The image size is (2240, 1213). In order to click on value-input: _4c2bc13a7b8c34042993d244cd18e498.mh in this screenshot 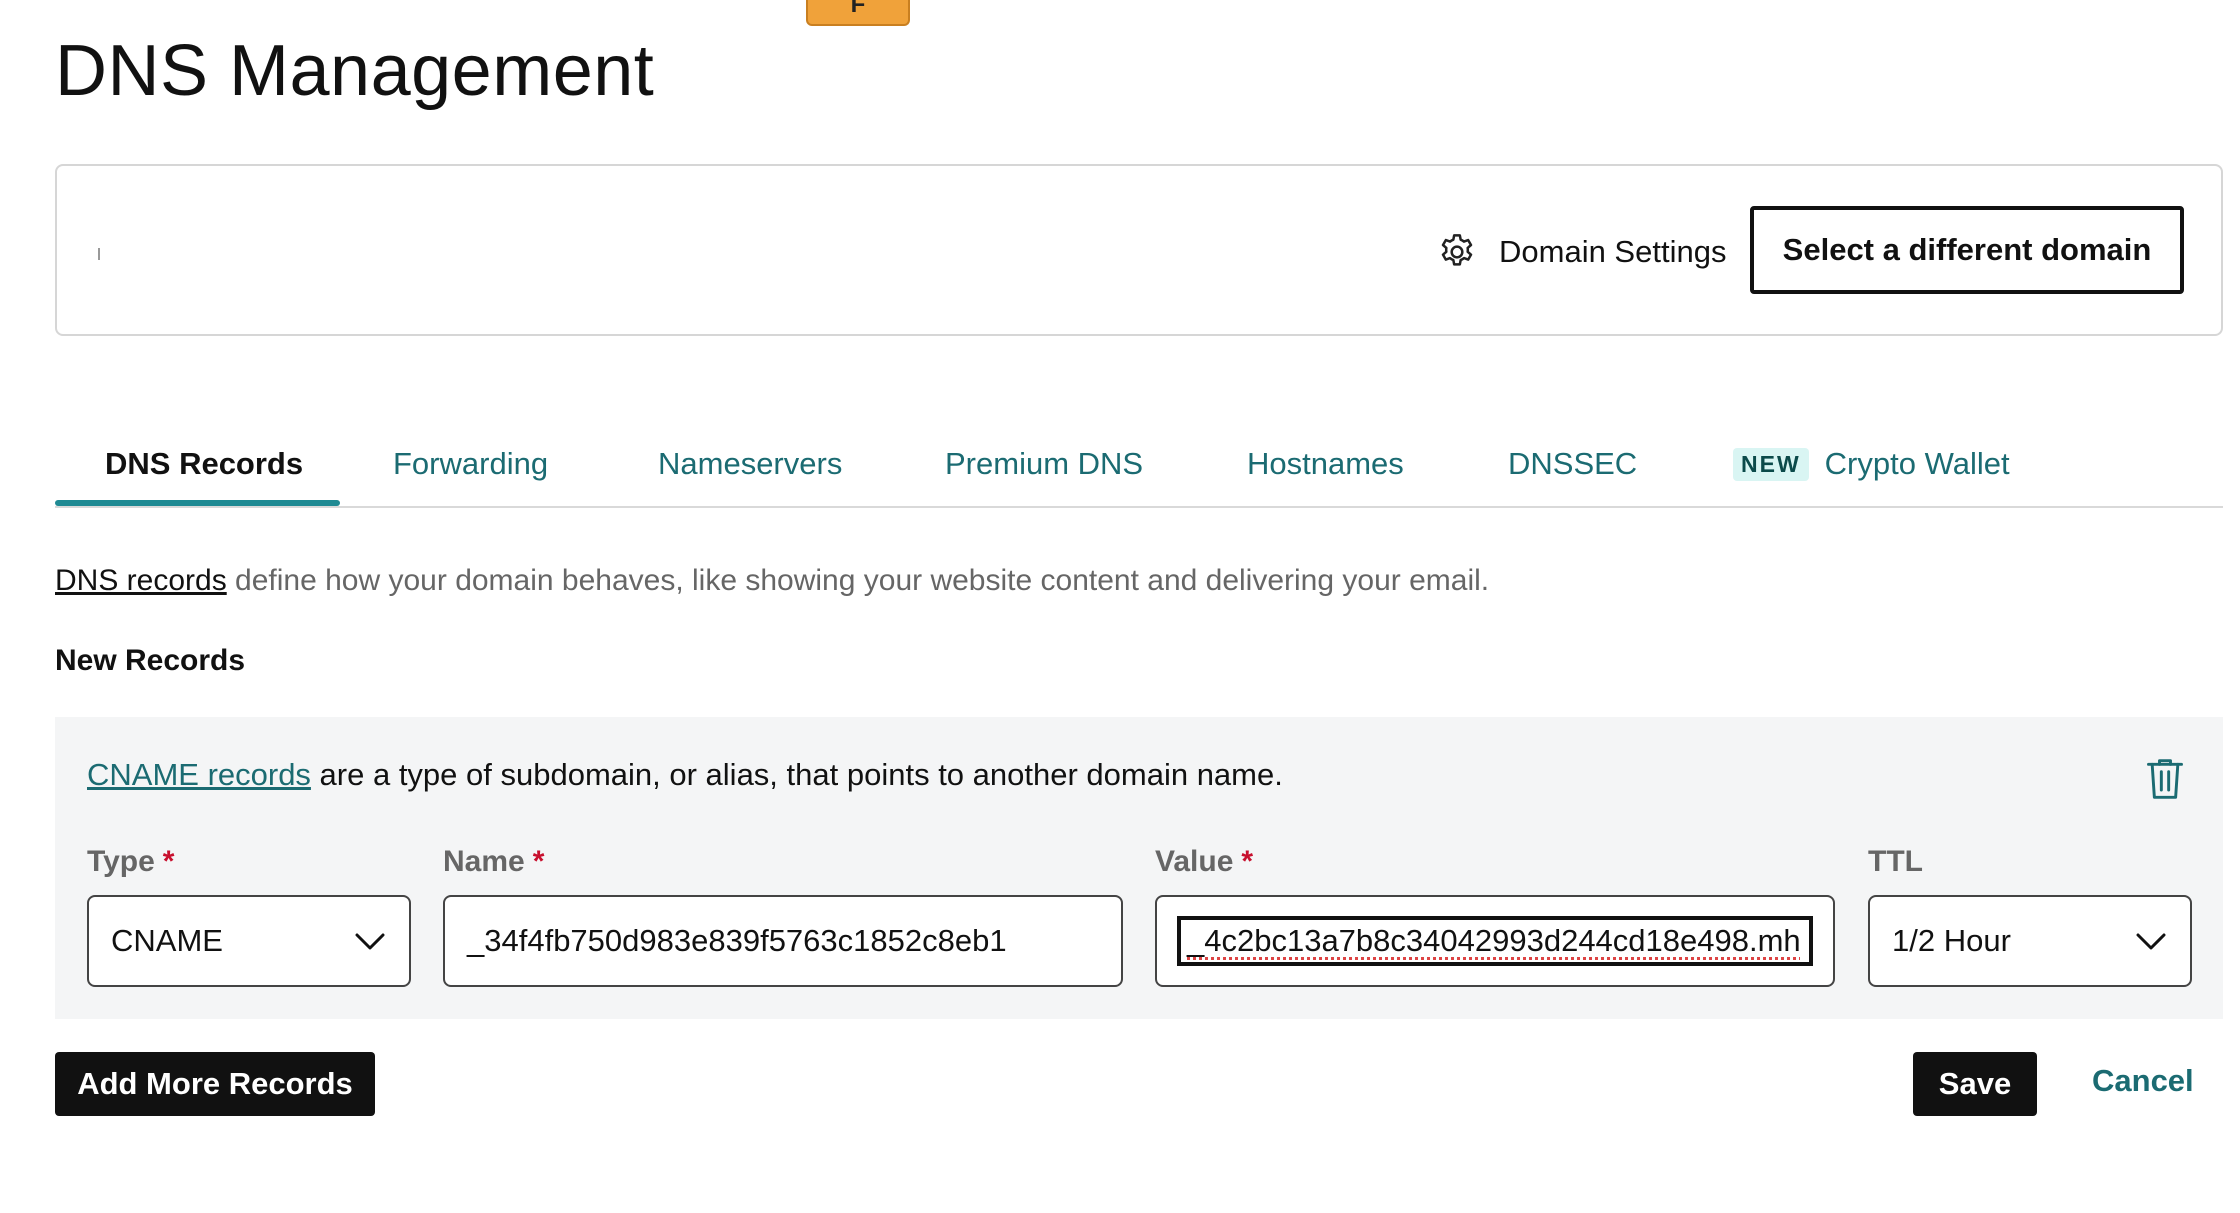, I will do `click(1495, 941)`.